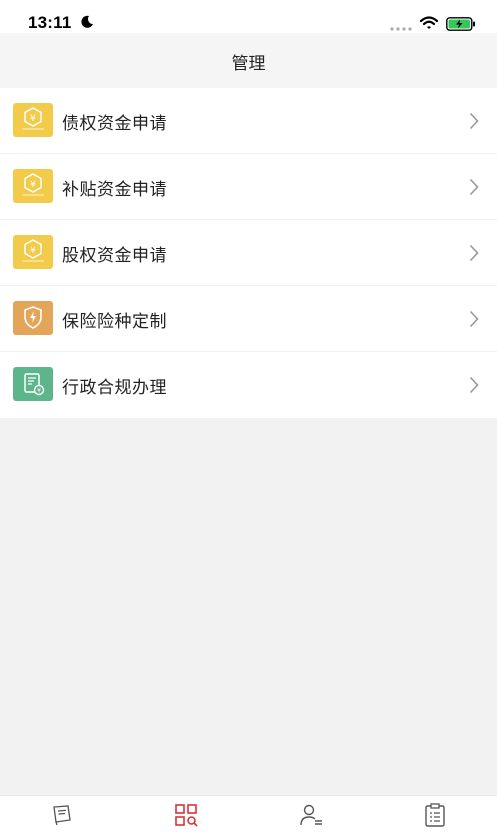 This screenshot has width=497, height=834. I want to click on status-time: 13:11, so click(50, 22).